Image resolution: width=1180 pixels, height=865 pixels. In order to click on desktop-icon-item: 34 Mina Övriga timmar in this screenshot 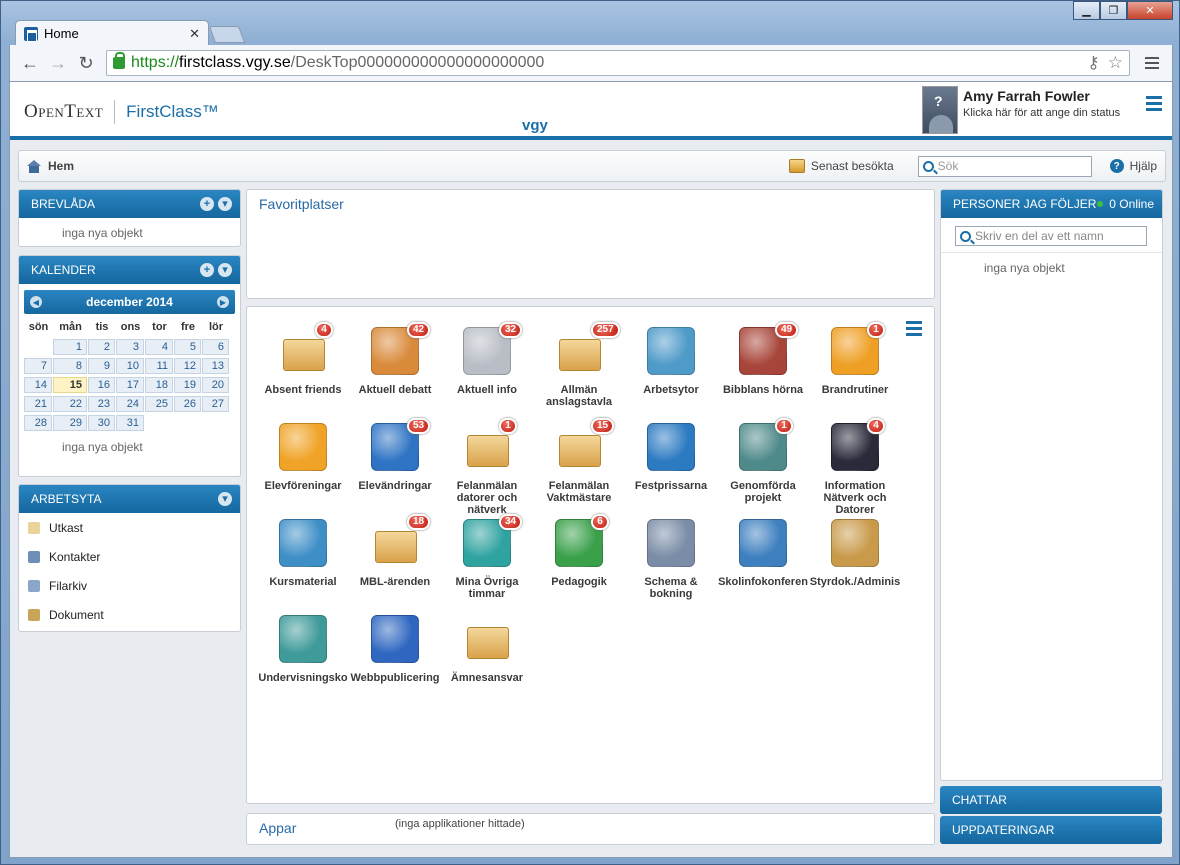, I will do `click(487, 564)`.